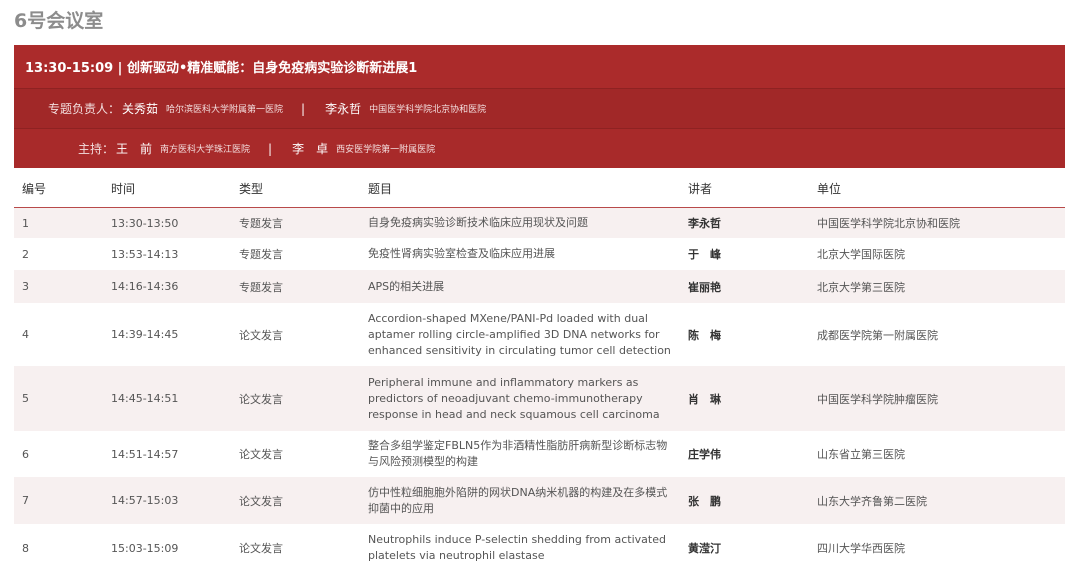 The height and width of the screenshot is (575, 1080). Describe the element at coordinates (84, 109) in the screenshot. I see `leads-label: 专题负责人：` at that location.